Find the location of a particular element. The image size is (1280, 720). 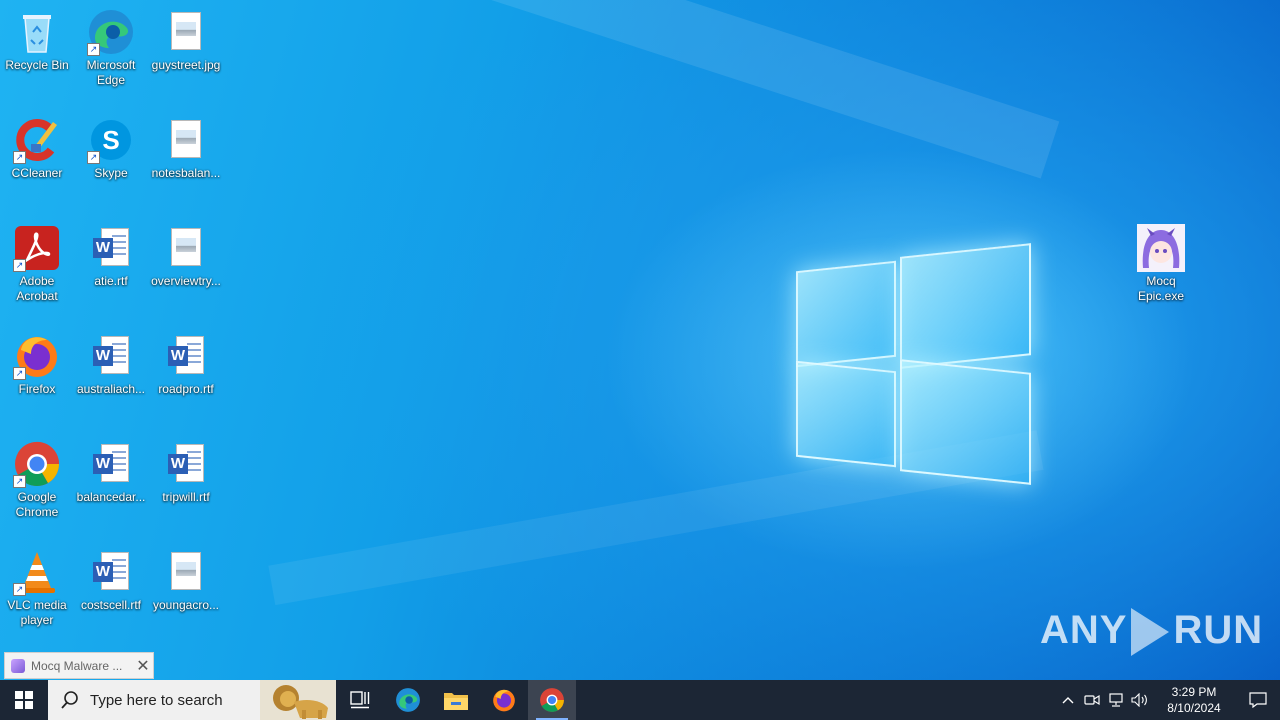

folder-icon is located at coordinates (456, 701).